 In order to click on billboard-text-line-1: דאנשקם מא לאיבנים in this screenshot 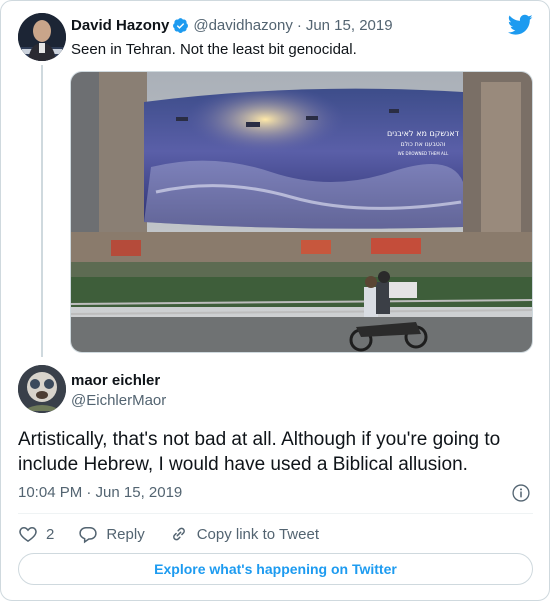, I will do `click(423, 133)`.